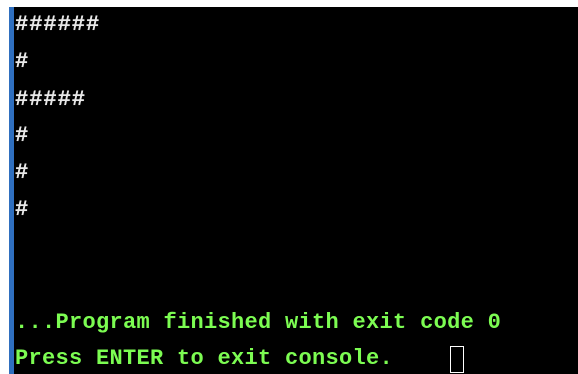 The image size is (578, 374). Describe the element at coordinates (457, 359) in the screenshot. I see `text-cursor` at that location.